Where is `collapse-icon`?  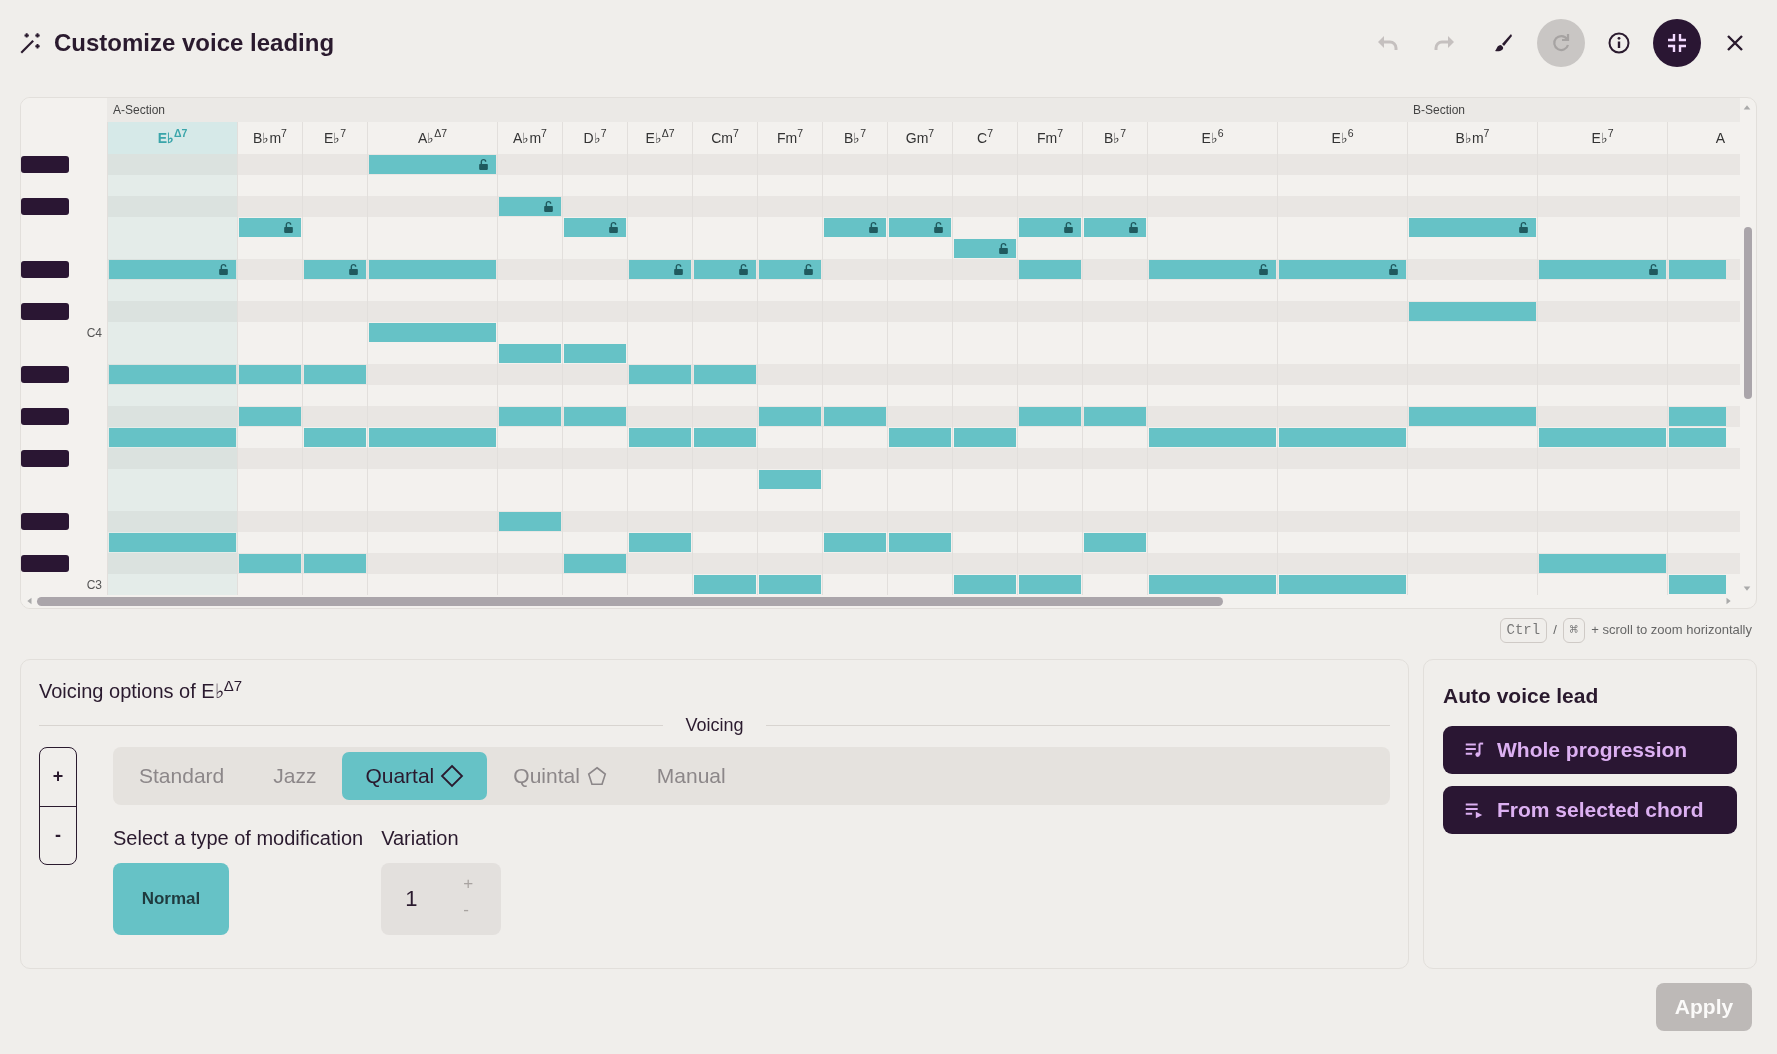 collapse-icon is located at coordinates (1677, 43).